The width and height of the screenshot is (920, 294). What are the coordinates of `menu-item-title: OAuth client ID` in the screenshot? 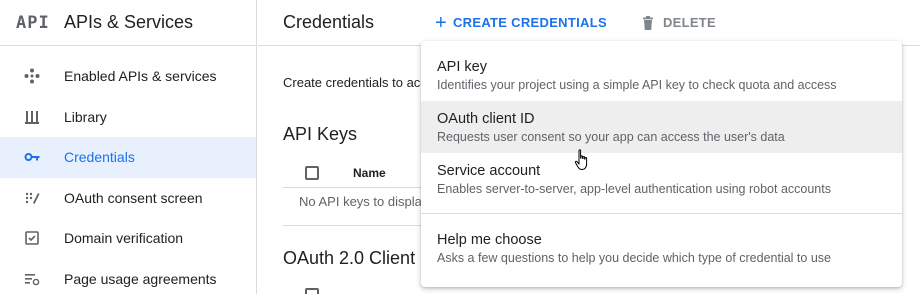 It's located at (486, 118).